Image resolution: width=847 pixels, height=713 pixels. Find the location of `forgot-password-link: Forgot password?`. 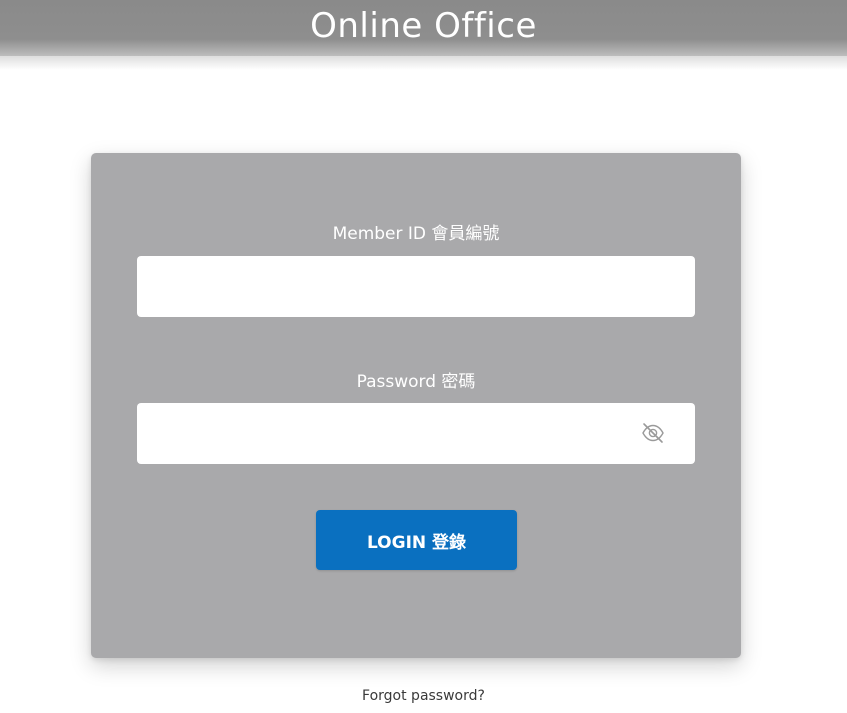

forgot-password-link: Forgot password? is located at coordinates (423, 696).